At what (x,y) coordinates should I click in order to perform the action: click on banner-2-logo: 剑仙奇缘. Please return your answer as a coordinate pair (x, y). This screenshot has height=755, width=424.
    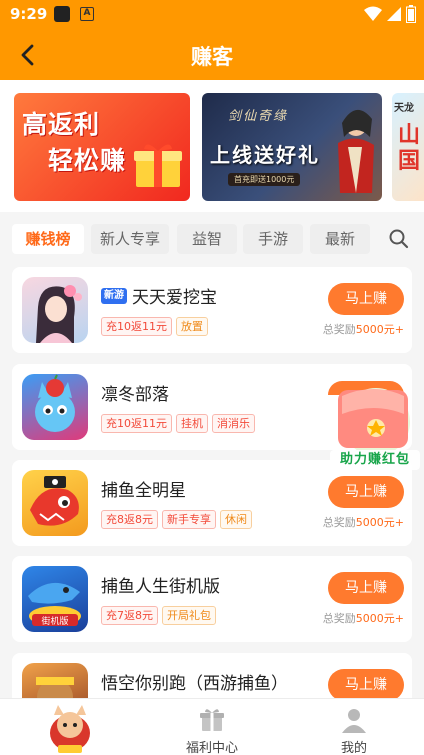
    Looking at the image, I should click on (258, 116).